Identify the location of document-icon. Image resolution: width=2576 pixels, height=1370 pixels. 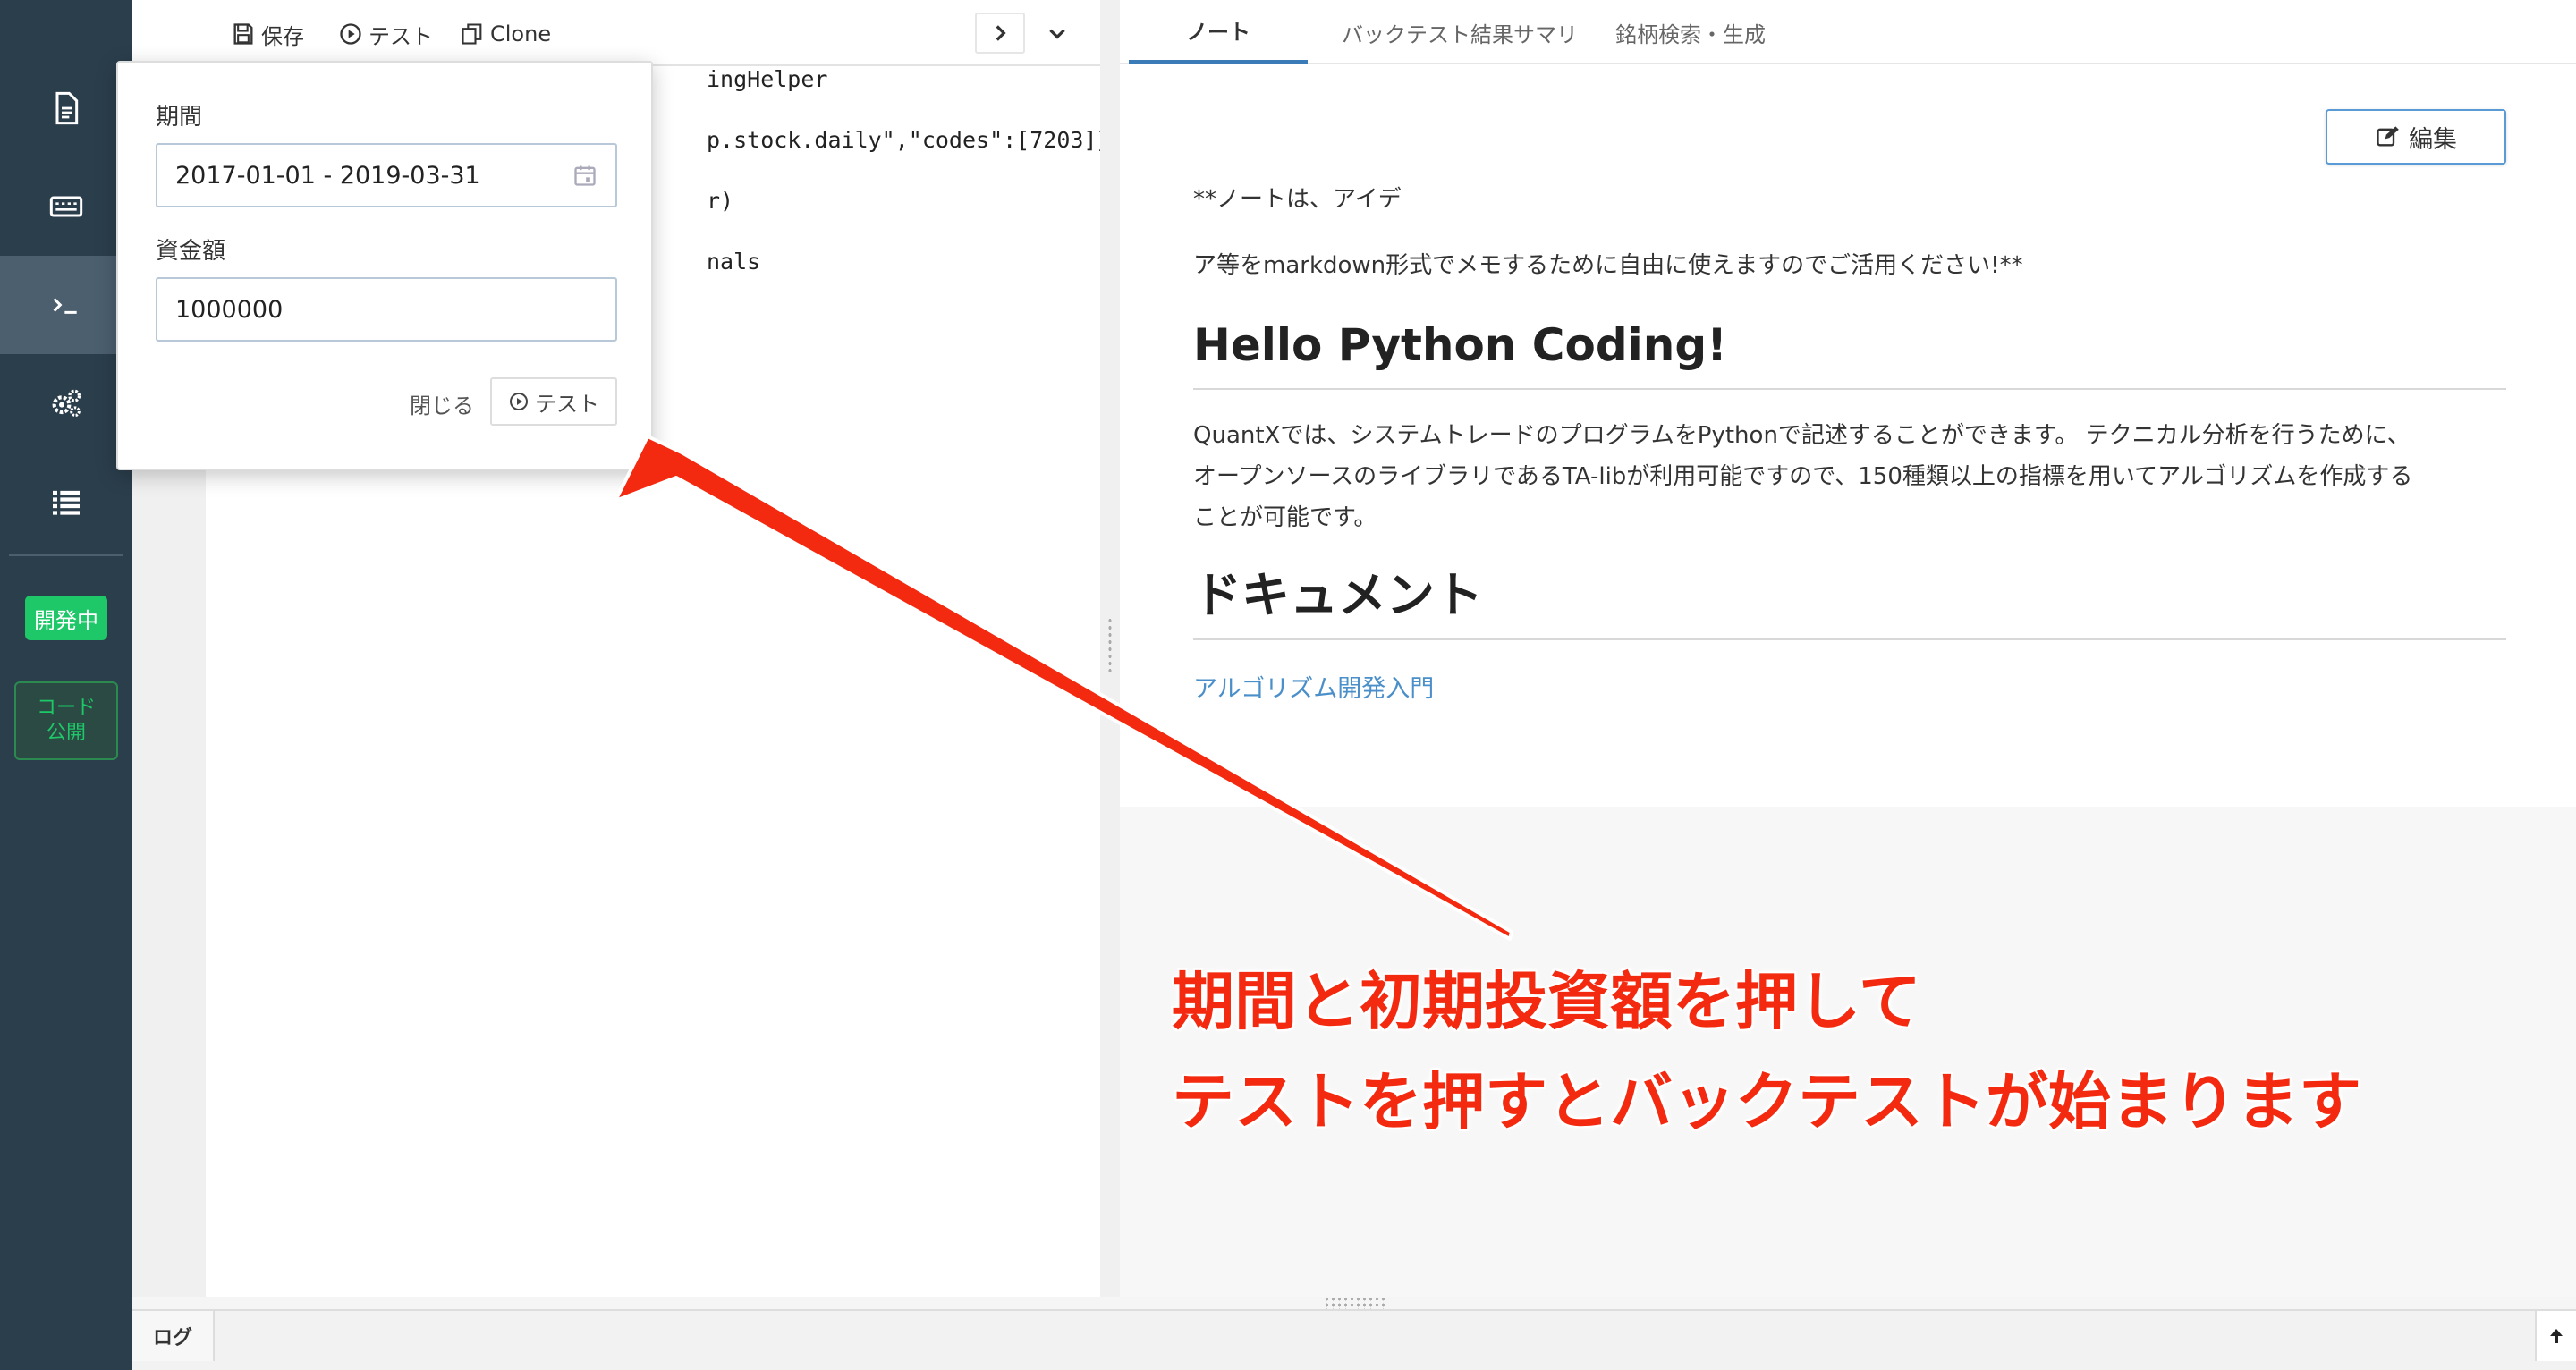
(67, 108).